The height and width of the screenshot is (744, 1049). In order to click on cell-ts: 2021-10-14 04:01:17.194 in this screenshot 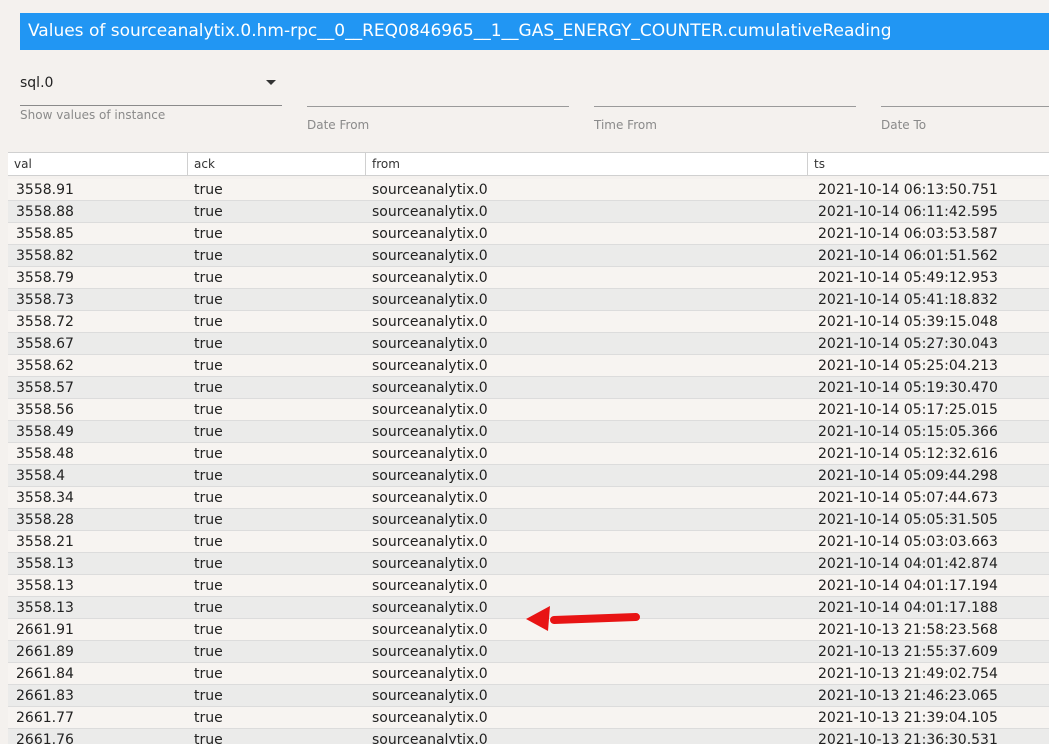, I will do `click(908, 586)`.